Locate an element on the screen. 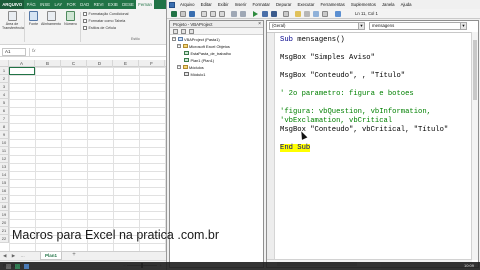 The image size is (480, 270). excel-tab-1: PÁG is located at coordinates (30, 4).